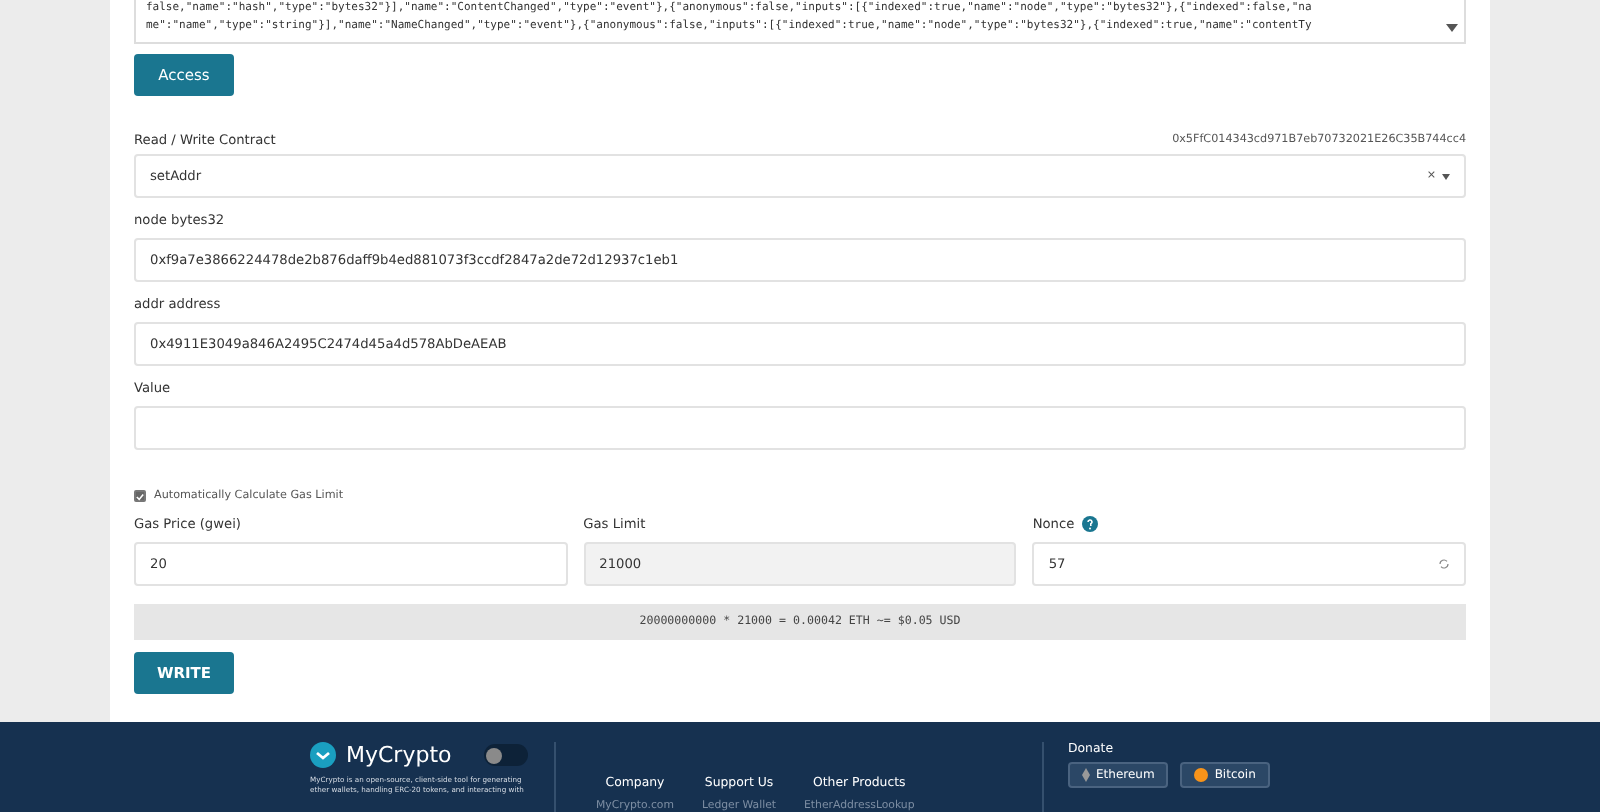 This screenshot has height=812, width=1600. Describe the element at coordinates (1201, 775) in the screenshot. I see `coin-icon` at that location.